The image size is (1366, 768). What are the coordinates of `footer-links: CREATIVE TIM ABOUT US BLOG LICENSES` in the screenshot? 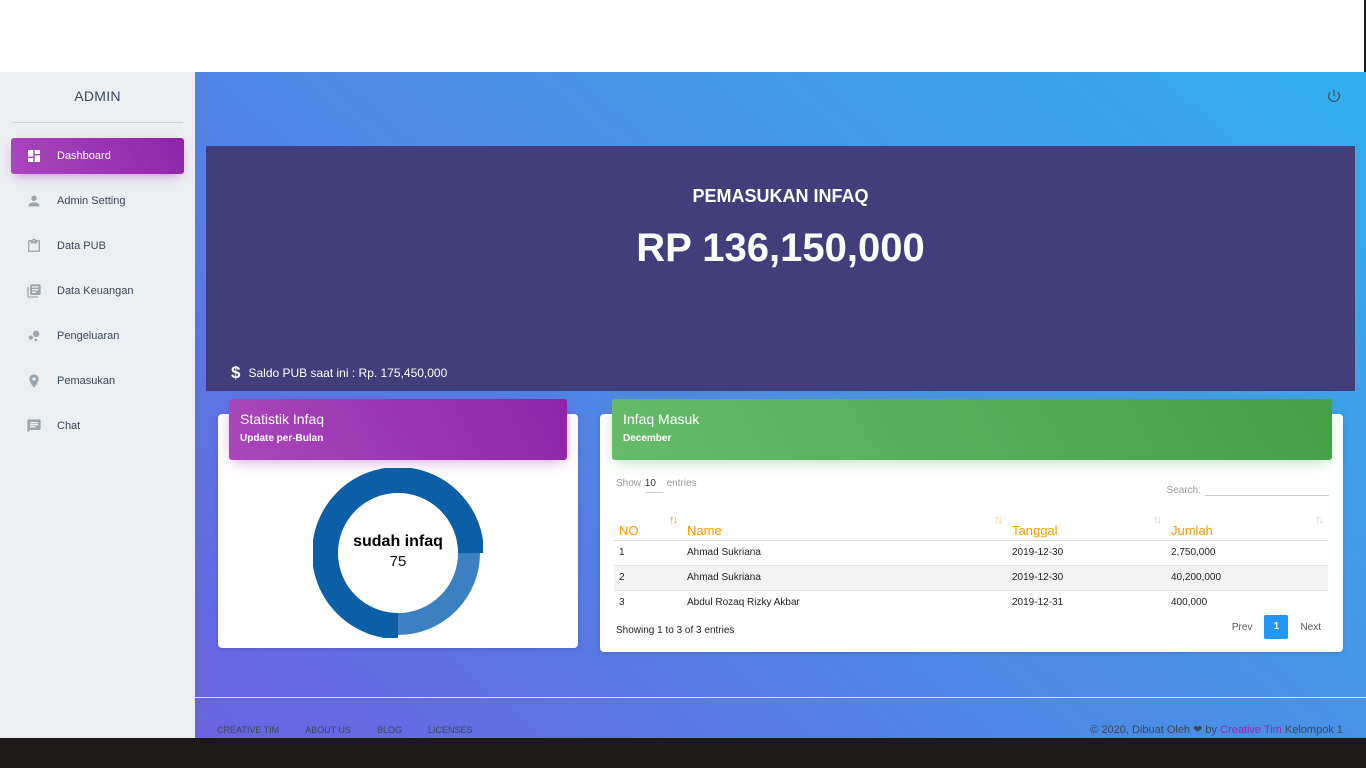 It's located at (358, 730).